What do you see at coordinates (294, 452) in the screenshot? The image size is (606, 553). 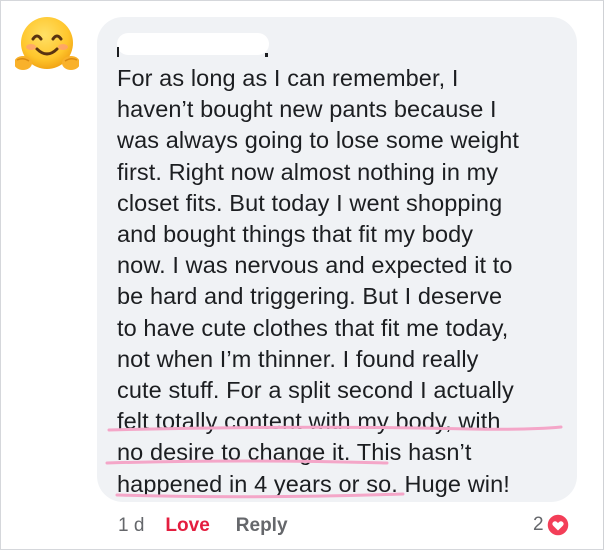 I see `comment-text-line: no desire to change it. This hasn’t` at bounding box center [294, 452].